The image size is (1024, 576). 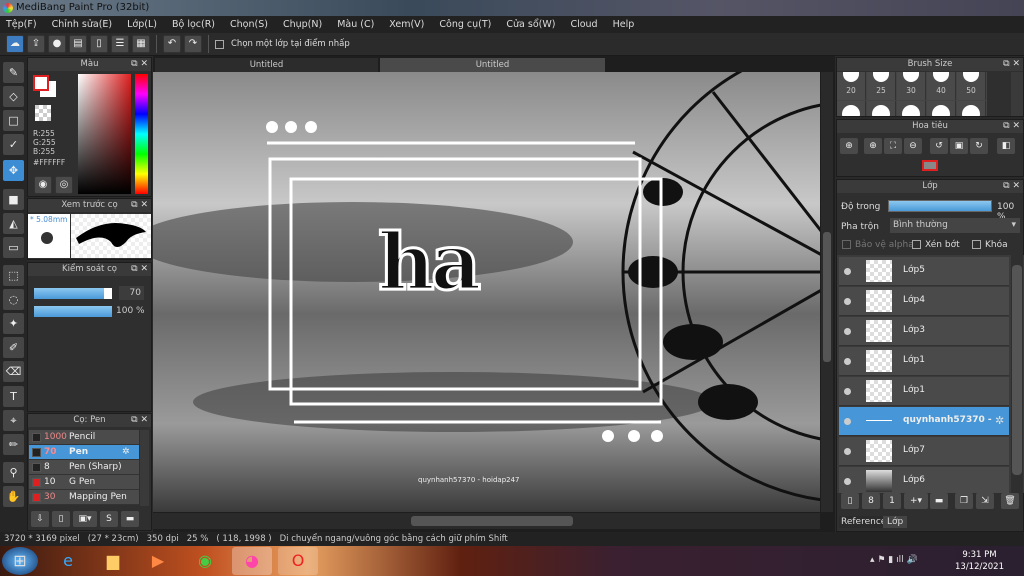 What do you see at coordinates (849, 146) in the screenshot?
I see `zoom-actual-icon: ⊕` at bounding box center [849, 146].